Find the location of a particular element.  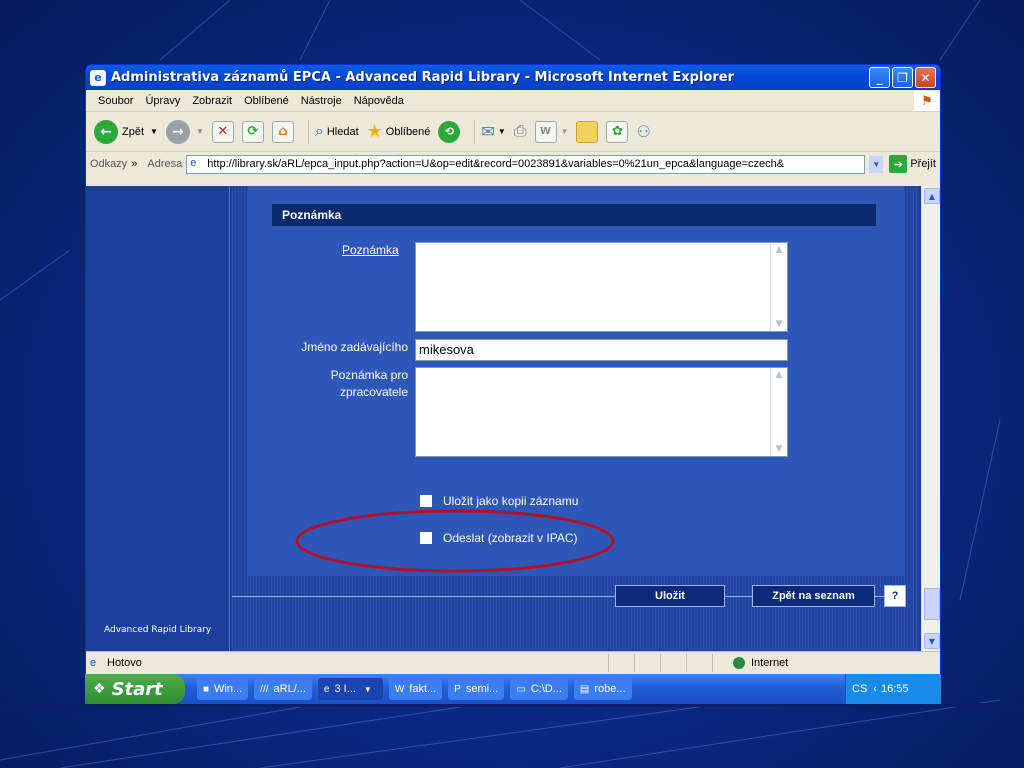

go-label: Přejít is located at coordinates (923, 164).